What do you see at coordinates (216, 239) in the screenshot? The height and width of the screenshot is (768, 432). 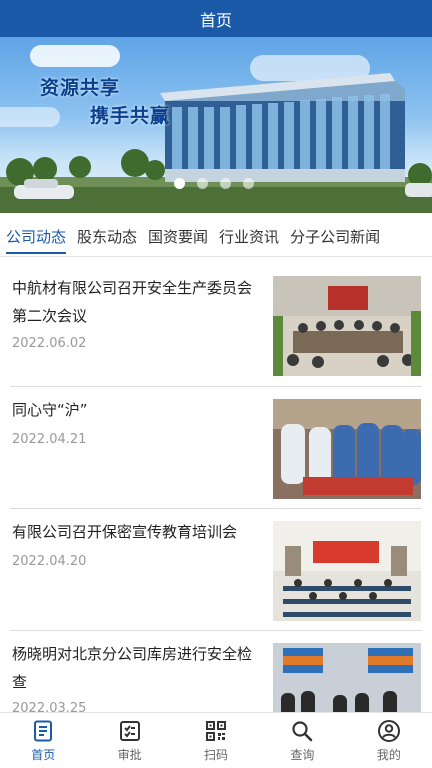 I see `news-category-tabs: 公司动态 股东动态 国资要闻 行业资讯 分子公司新闻` at bounding box center [216, 239].